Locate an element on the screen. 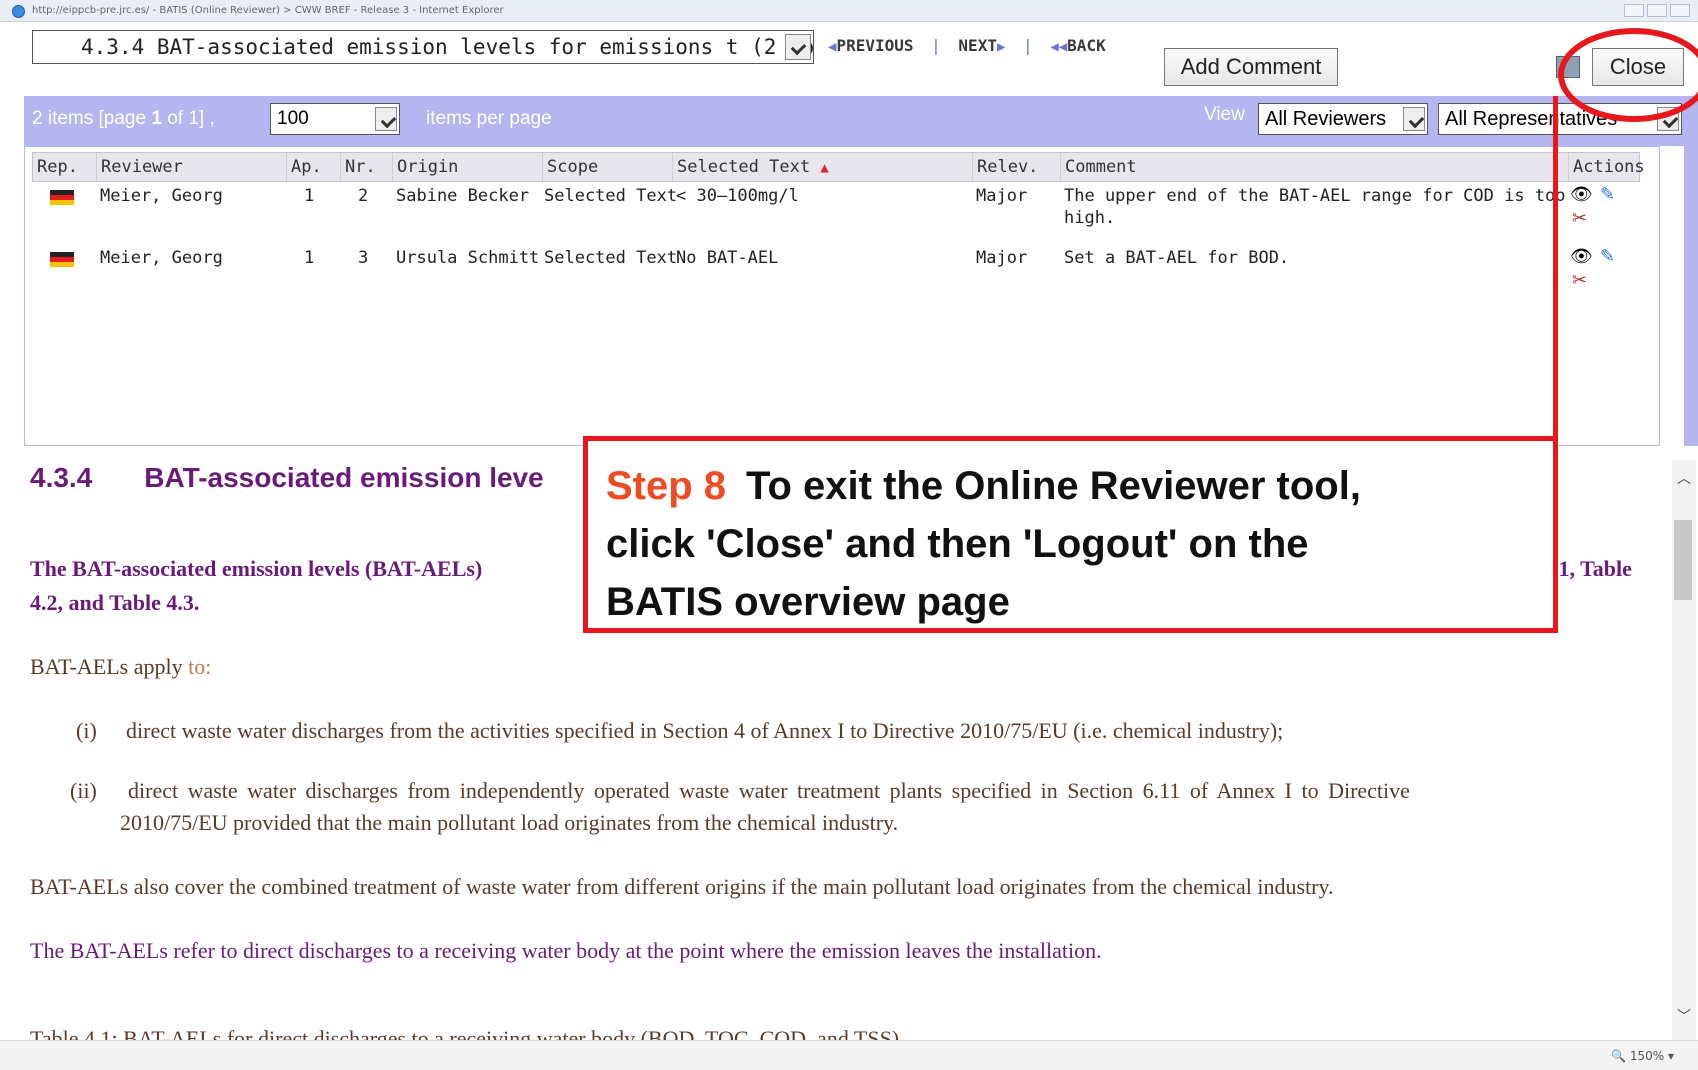 The width and height of the screenshot is (1698, 1070). items-per-page-select: 100 is located at coordinates (335, 119).